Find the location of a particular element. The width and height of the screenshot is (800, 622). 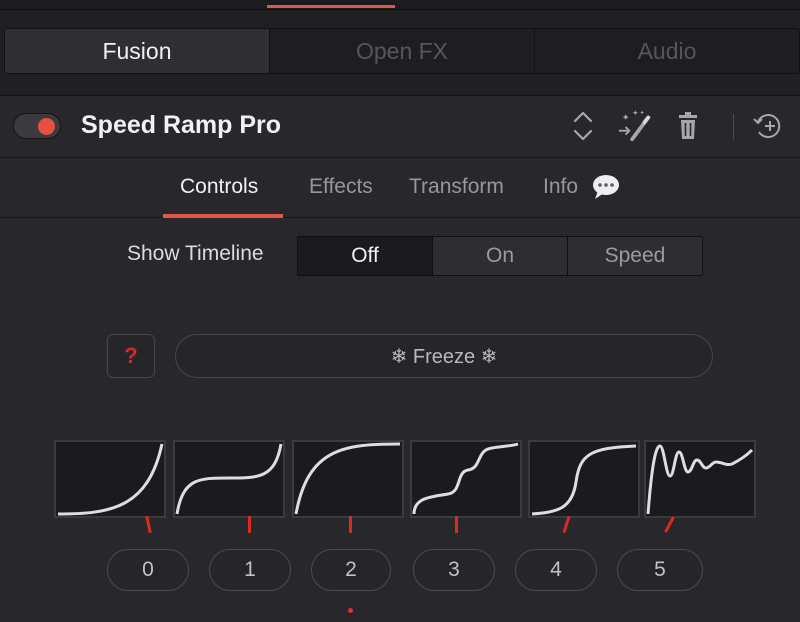

s-curve-icon is located at coordinates (229, 479).